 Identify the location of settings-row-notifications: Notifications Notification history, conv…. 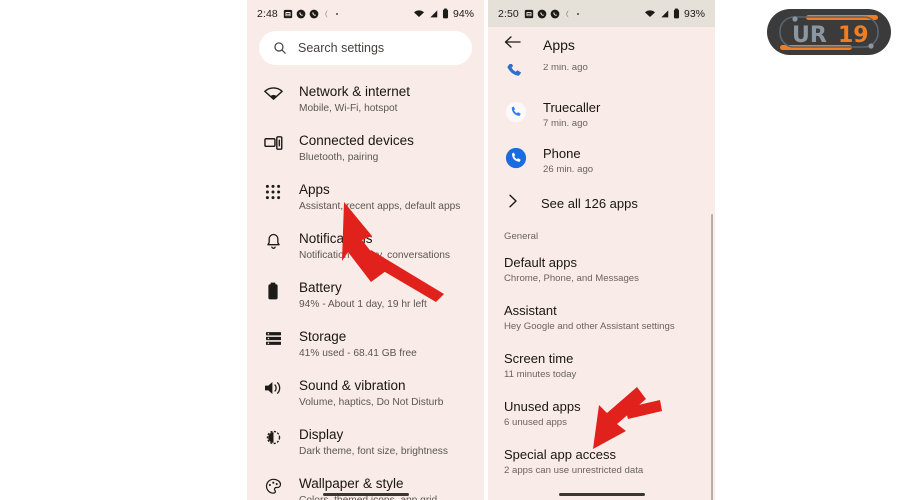
(365, 246).